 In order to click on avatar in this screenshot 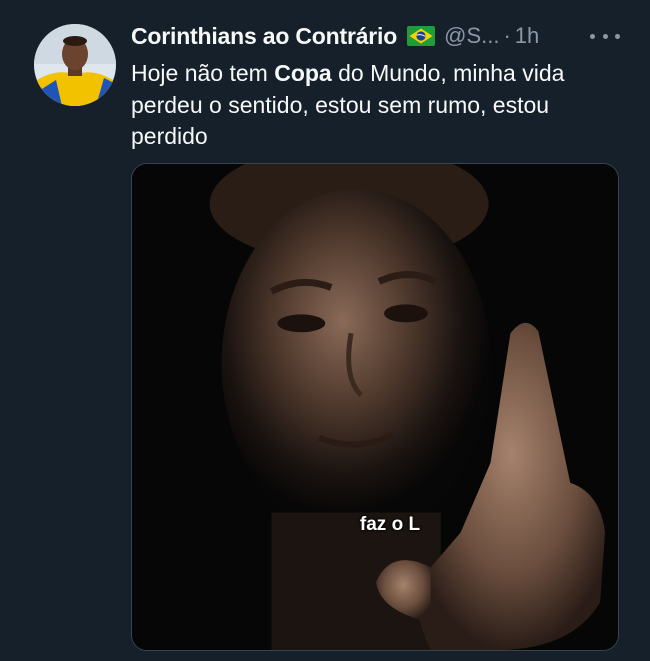, I will do `click(75, 65)`.